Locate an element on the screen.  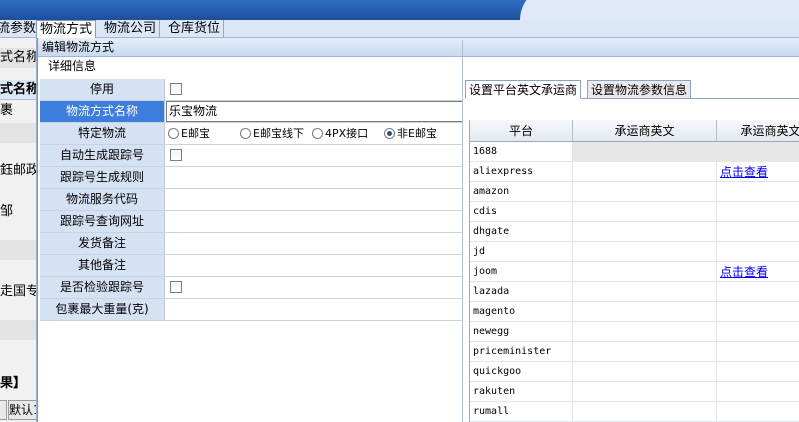
disabled-checkbox is located at coordinates (176, 89).